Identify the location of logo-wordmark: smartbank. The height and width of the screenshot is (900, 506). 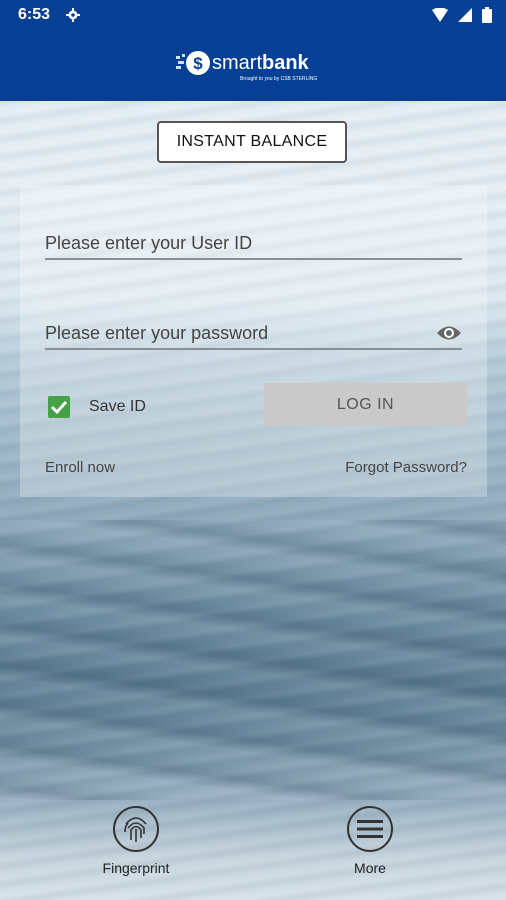
(260, 63).